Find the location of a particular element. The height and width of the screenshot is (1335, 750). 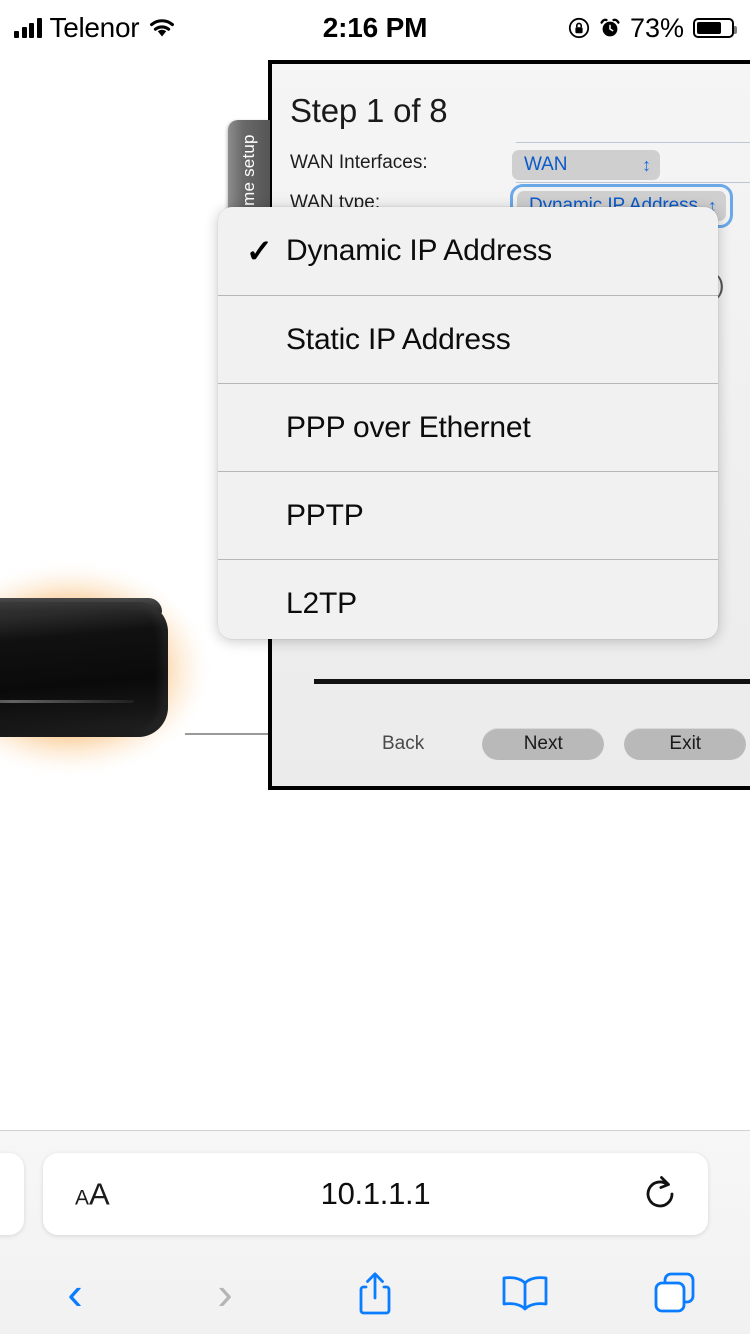

bookmarks-button is located at coordinates (525, 1293).